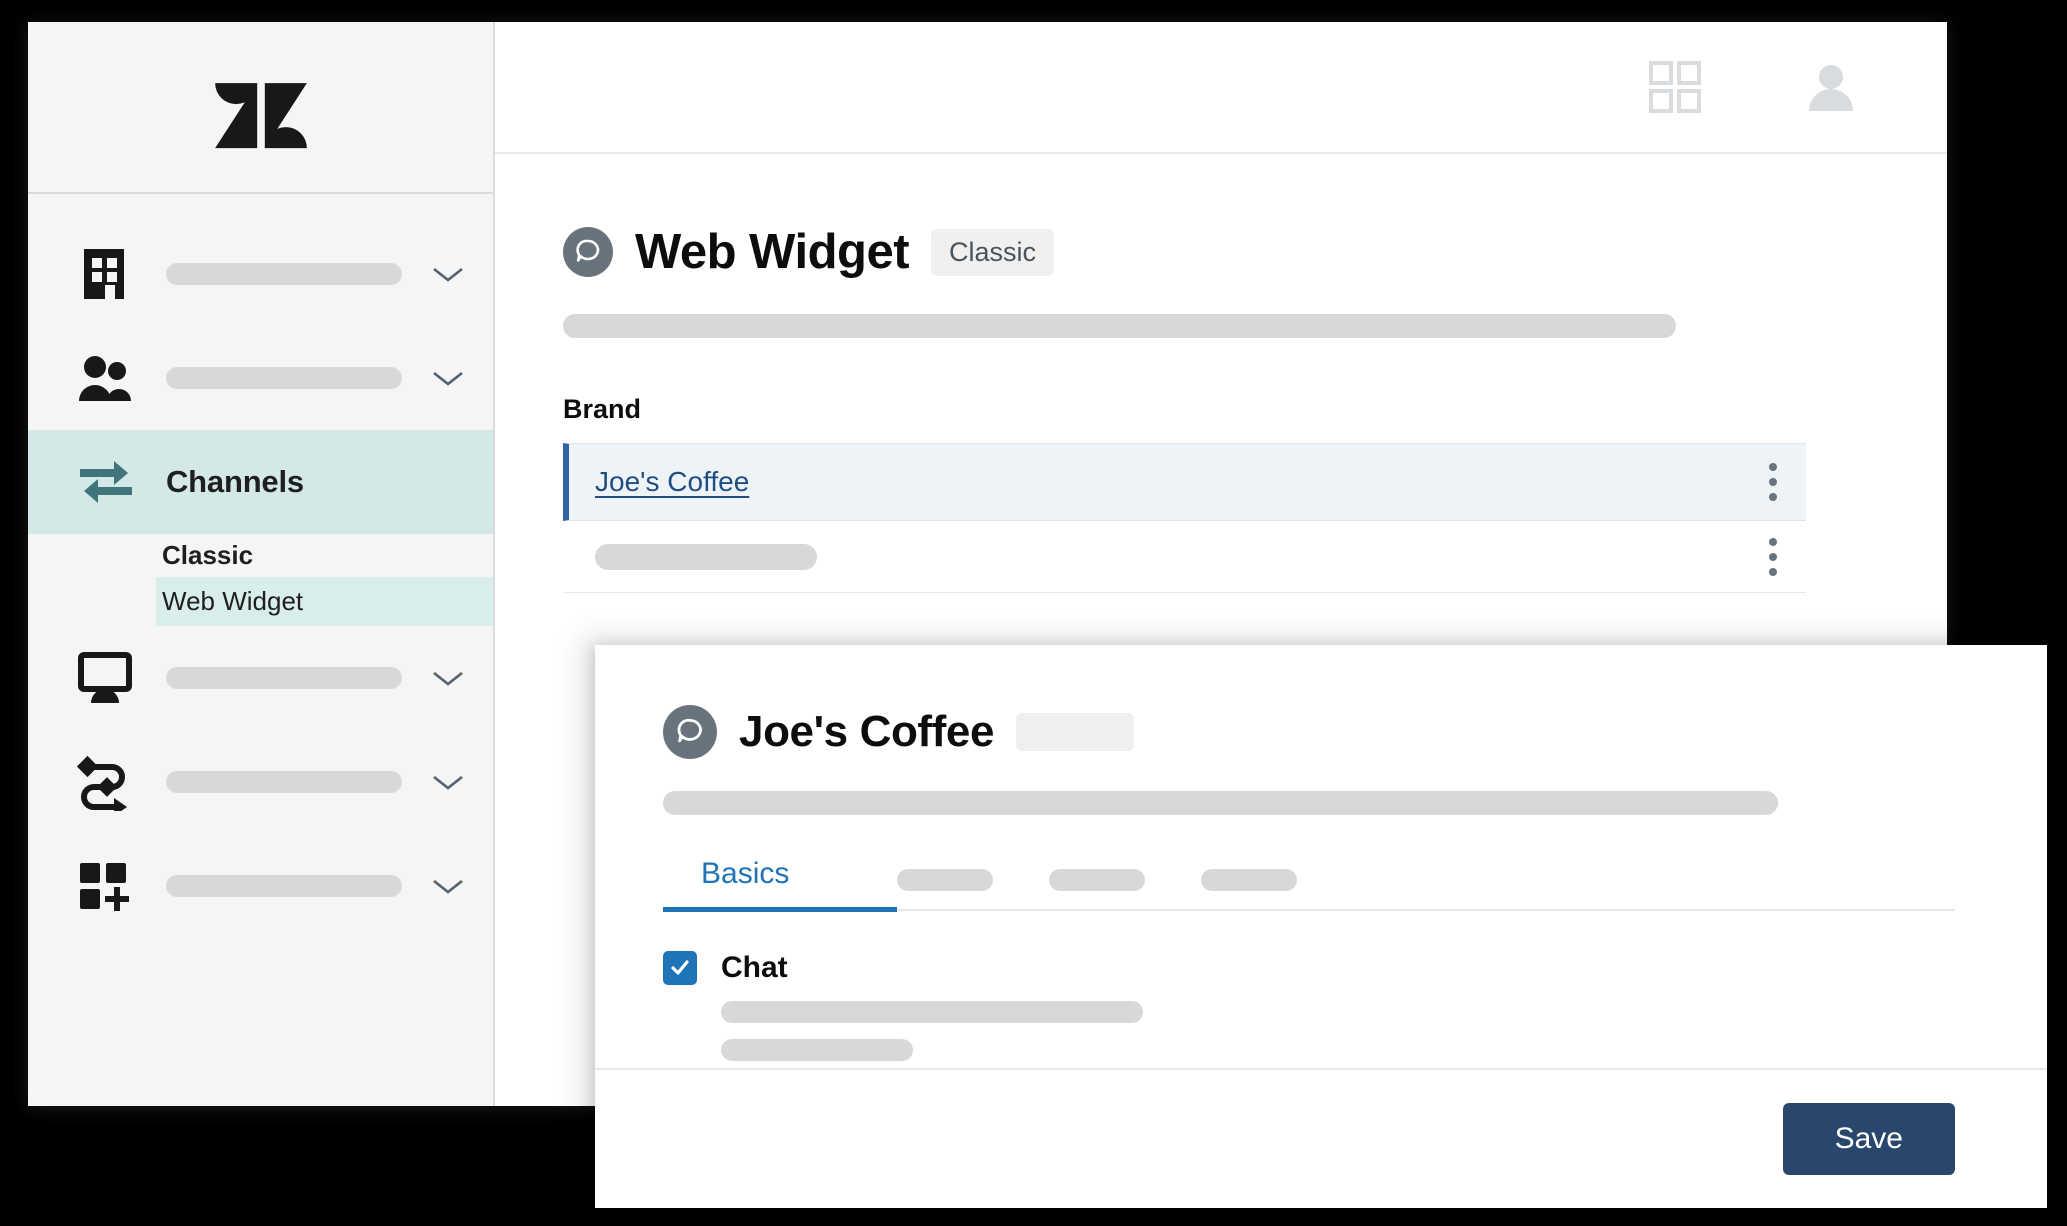 The height and width of the screenshot is (1226, 2067). What do you see at coordinates (780, 884) in the screenshot?
I see `tab-basics: Basics` at bounding box center [780, 884].